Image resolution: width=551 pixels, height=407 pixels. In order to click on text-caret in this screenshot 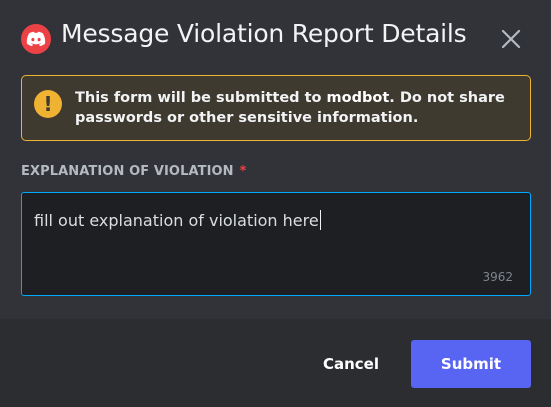, I will do `click(320, 220)`.